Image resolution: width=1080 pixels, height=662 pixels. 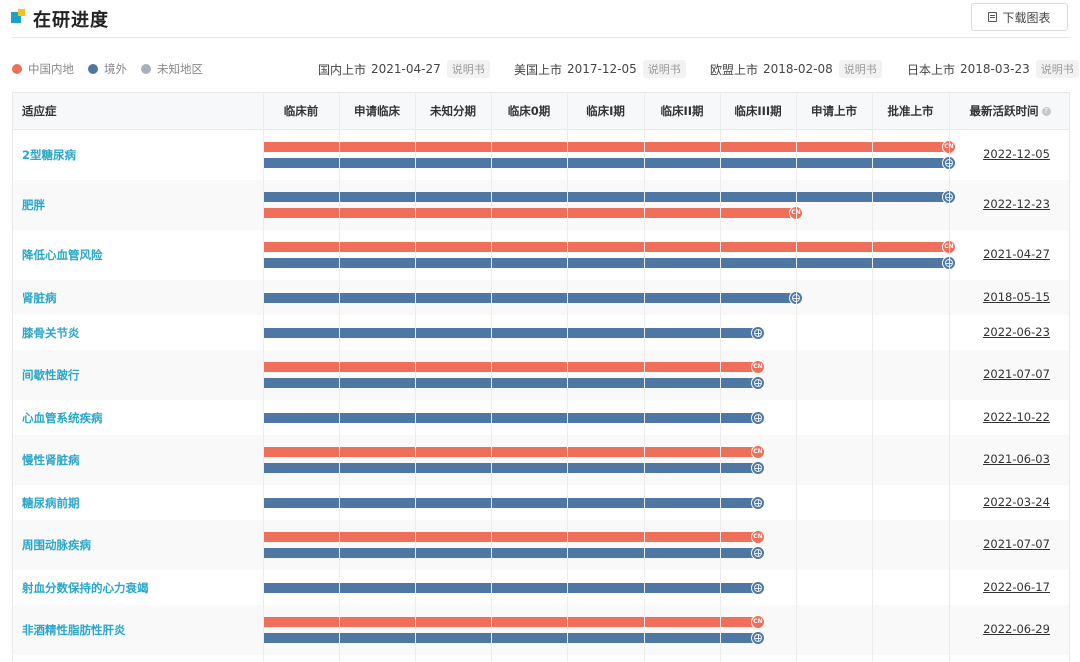 I want to click on indication-link: 降低心血管风险, so click(x=62, y=255).